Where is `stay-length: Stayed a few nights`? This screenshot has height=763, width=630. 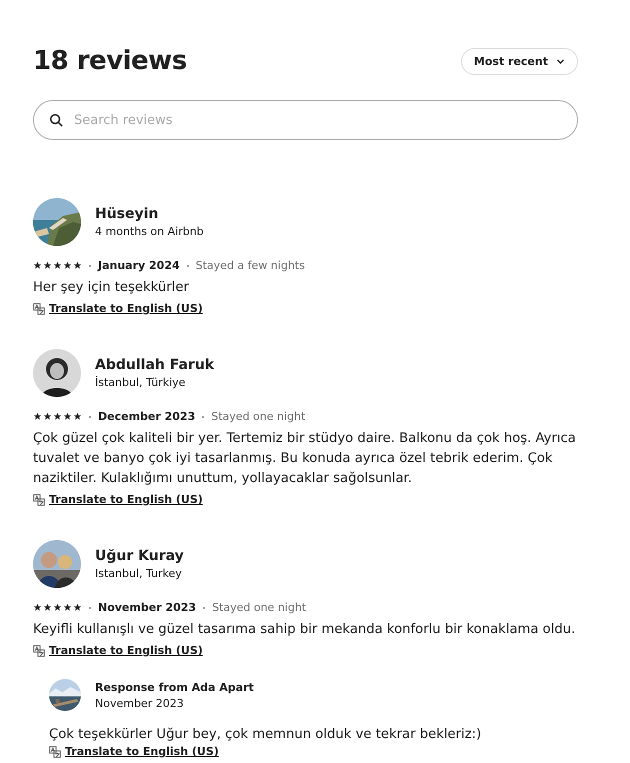
stay-length: Stayed a few nights is located at coordinates (250, 265).